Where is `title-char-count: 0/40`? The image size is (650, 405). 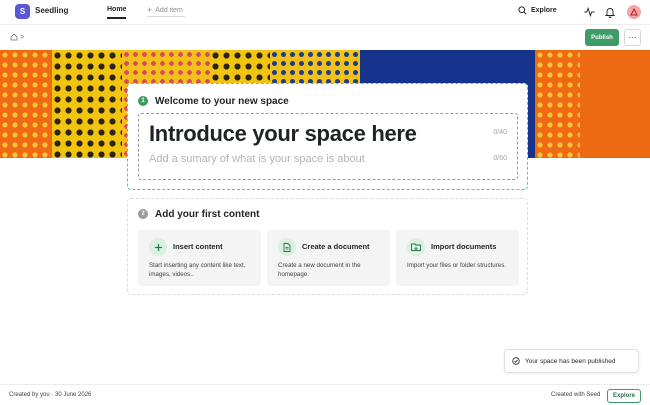
title-char-count: 0/40 is located at coordinates (500, 132).